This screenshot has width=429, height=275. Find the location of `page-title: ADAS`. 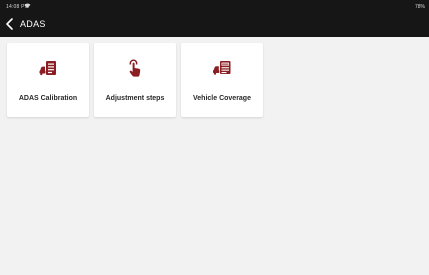

page-title: ADAS is located at coordinates (33, 24).